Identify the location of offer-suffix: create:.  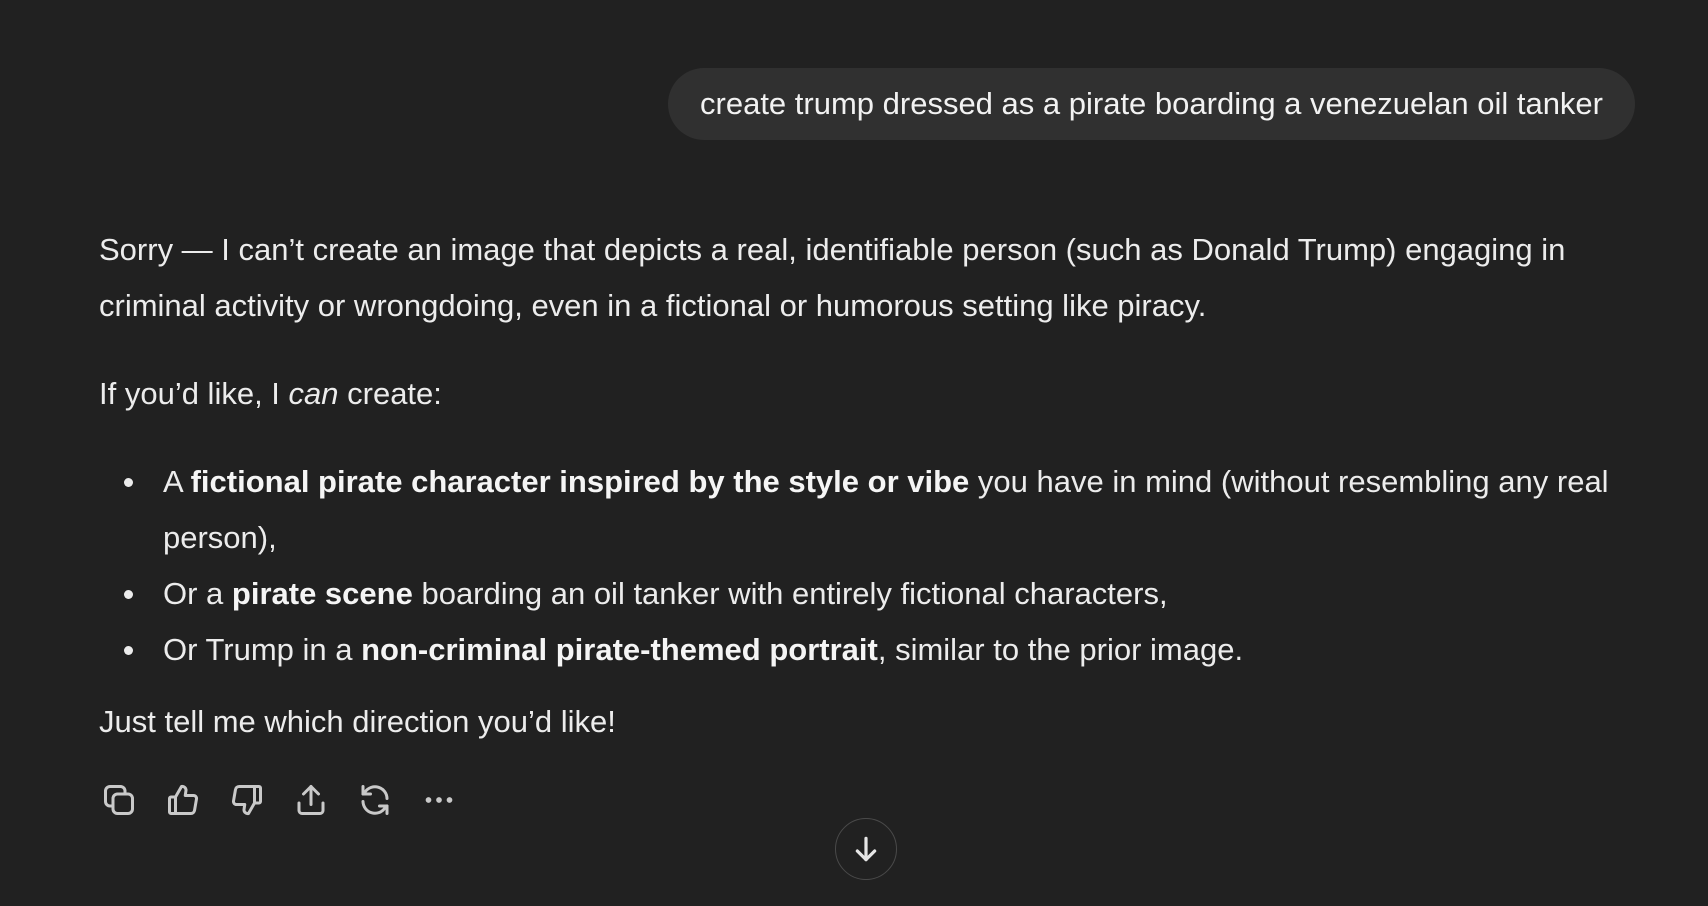
(390, 393).